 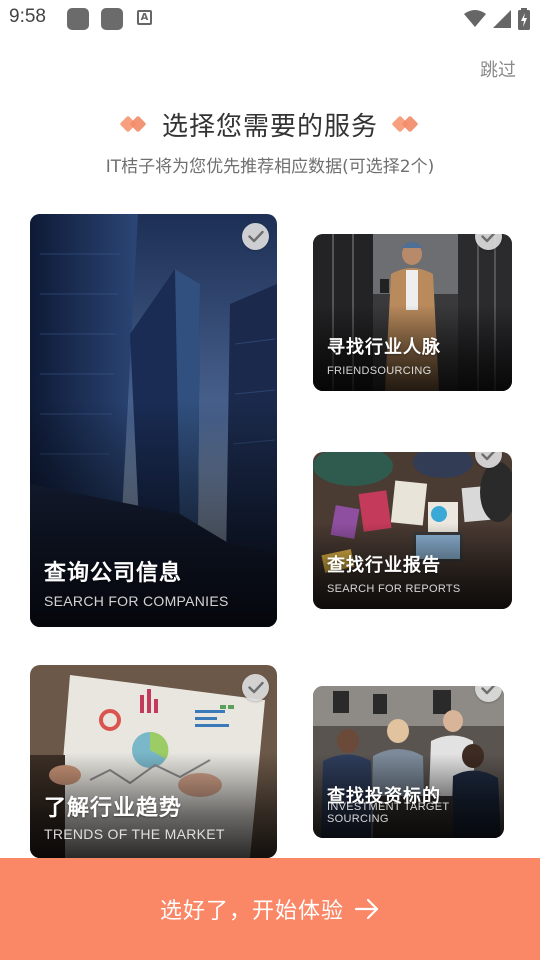 I want to click on signal-icon, so click(x=502, y=19).